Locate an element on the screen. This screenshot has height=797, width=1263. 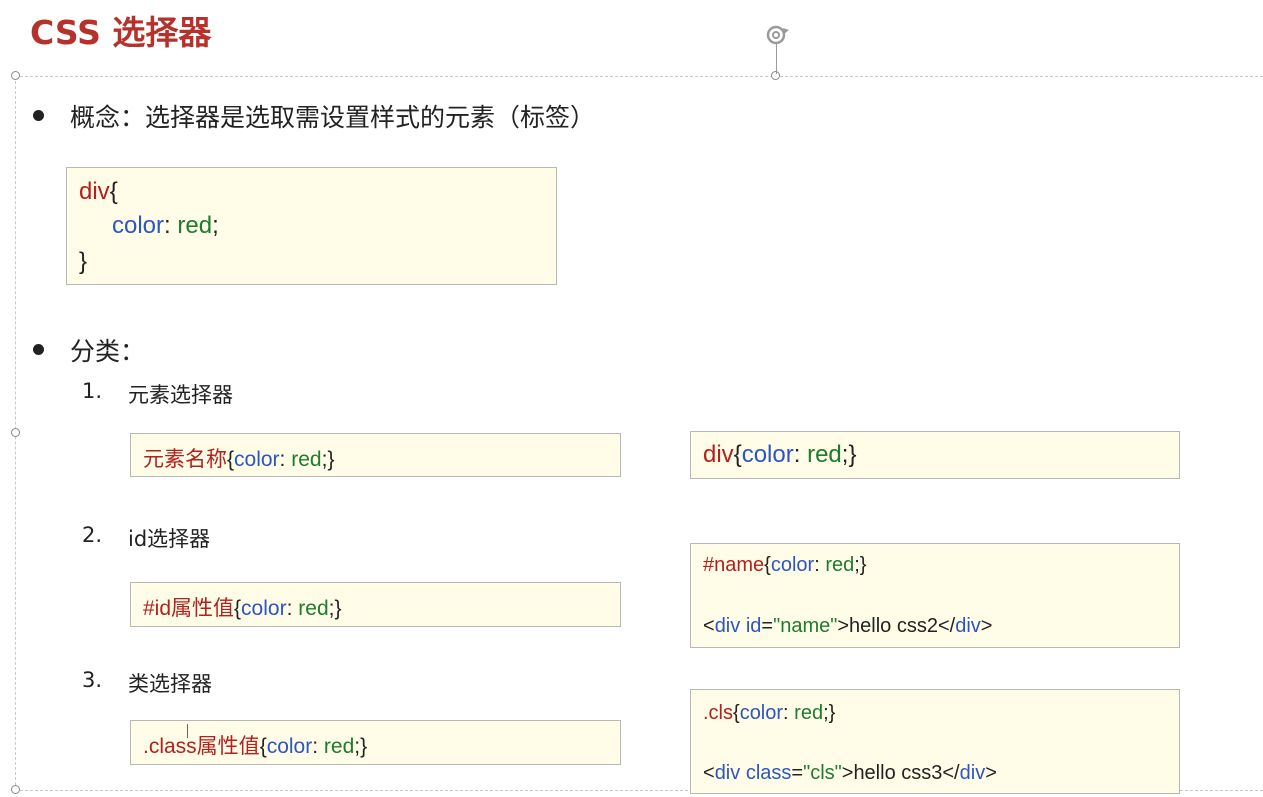
classify-text: 分类： is located at coordinates (108, 351).